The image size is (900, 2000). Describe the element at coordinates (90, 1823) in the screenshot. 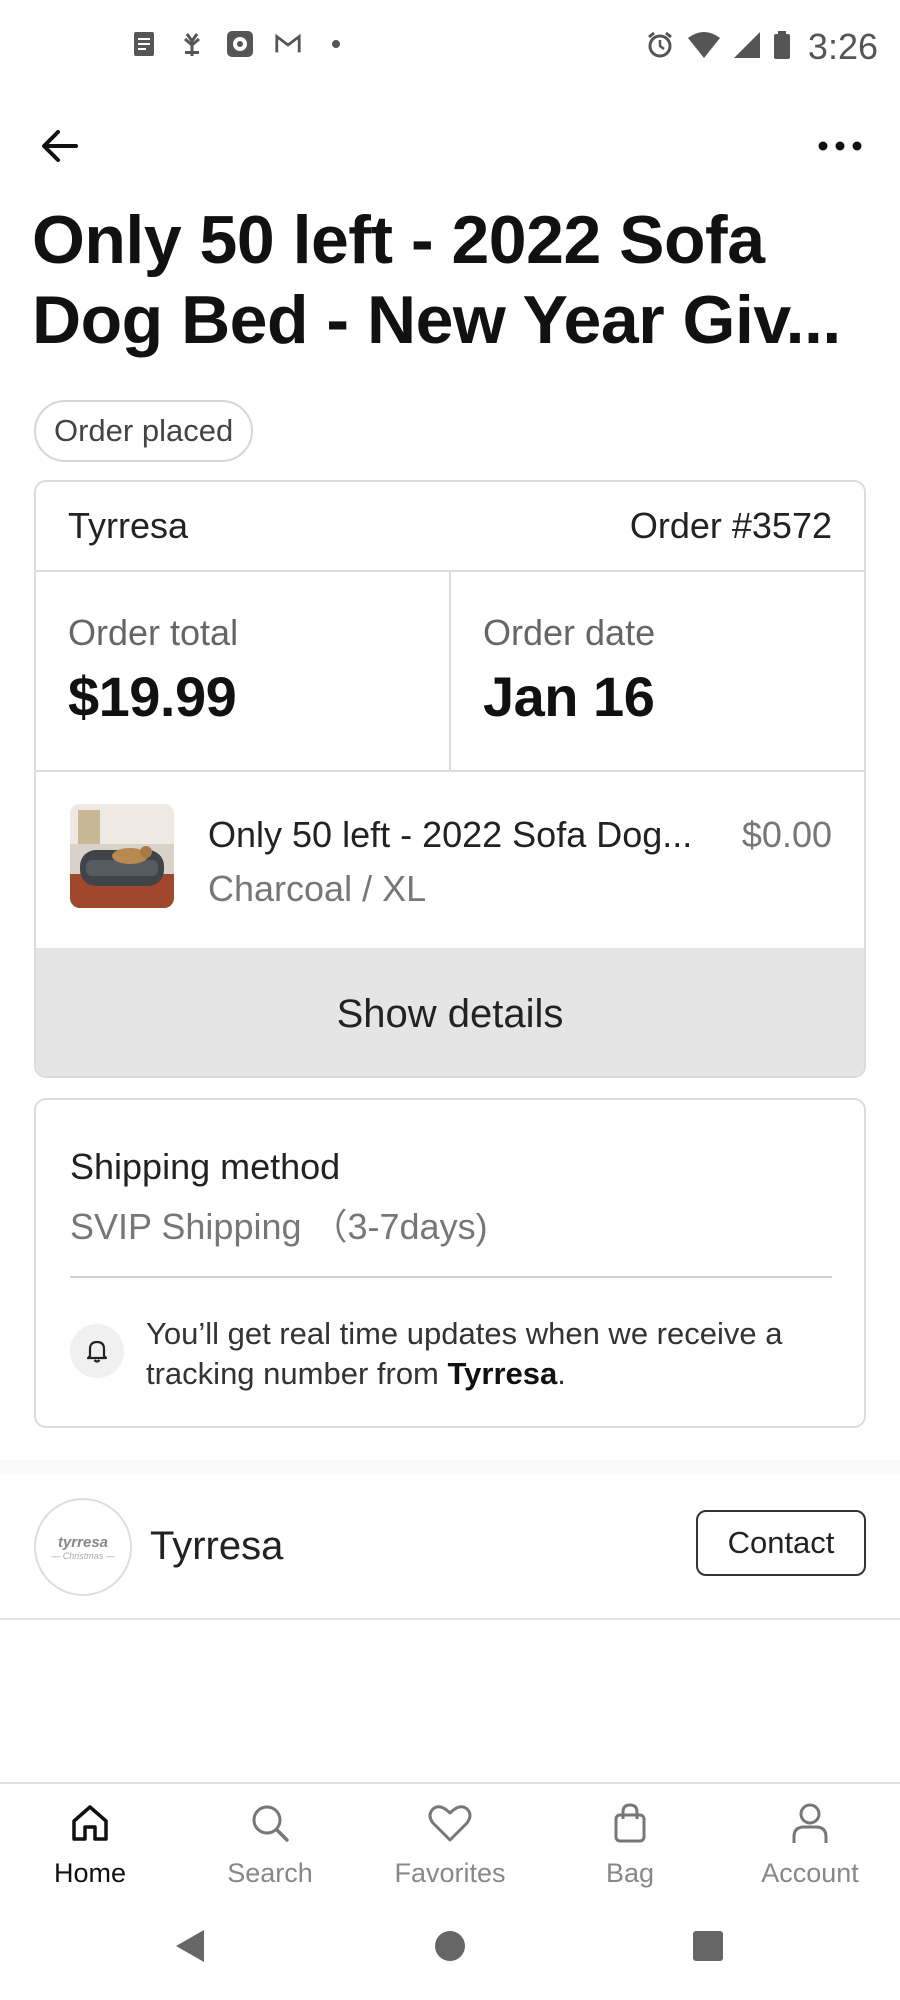

I see `home-icon` at that location.